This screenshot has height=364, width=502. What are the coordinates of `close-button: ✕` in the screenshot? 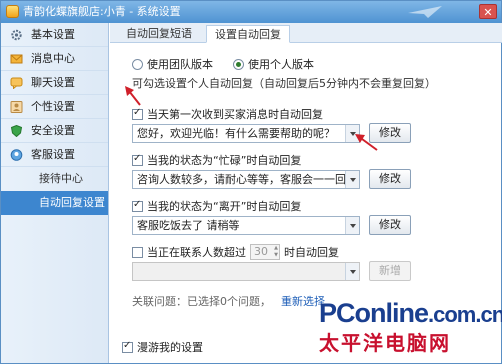 It's located at (488, 11).